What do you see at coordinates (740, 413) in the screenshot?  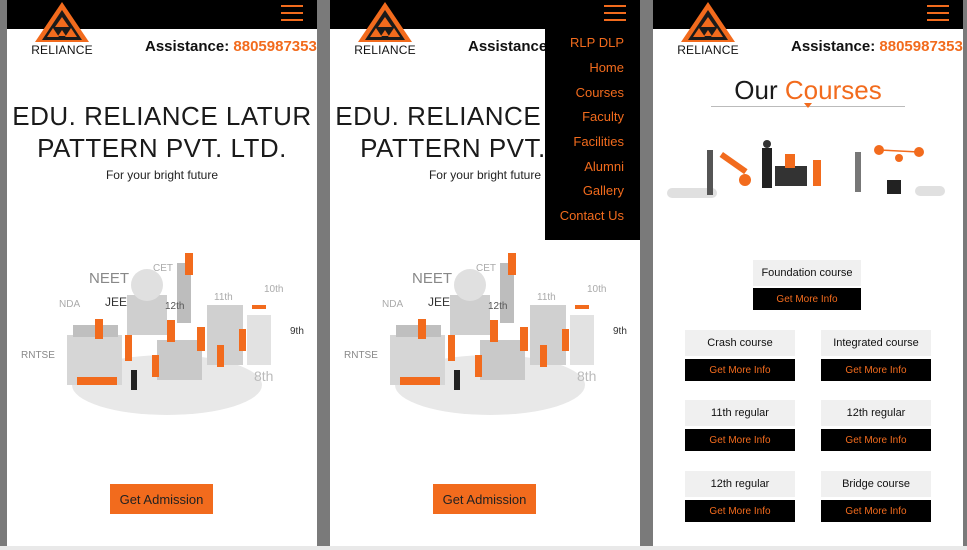 I see `course-card-11th-regular: 11th regular` at bounding box center [740, 413].